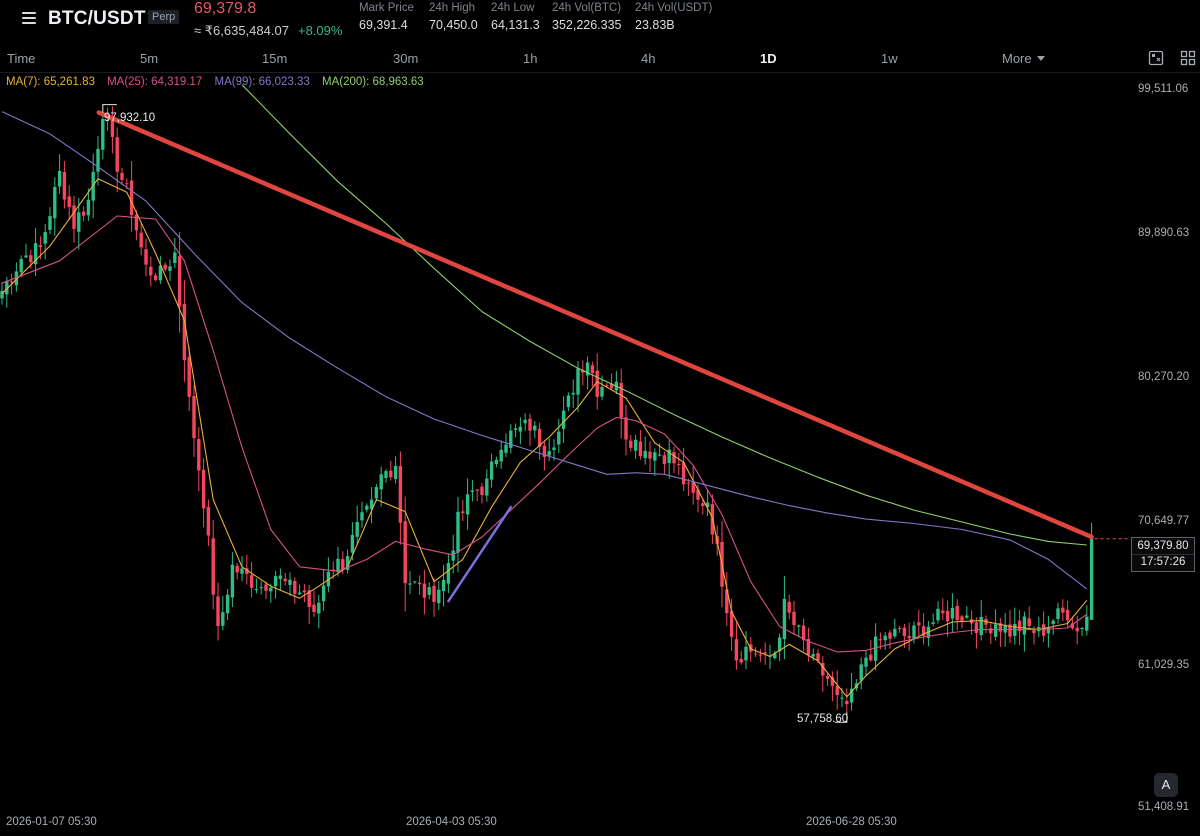 Image resolution: width=1200 pixels, height=836 pixels. What do you see at coordinates (823, 719) in the screenshot?
I see `low-annotation: 57,758.60` at bounding box center [823, 719].